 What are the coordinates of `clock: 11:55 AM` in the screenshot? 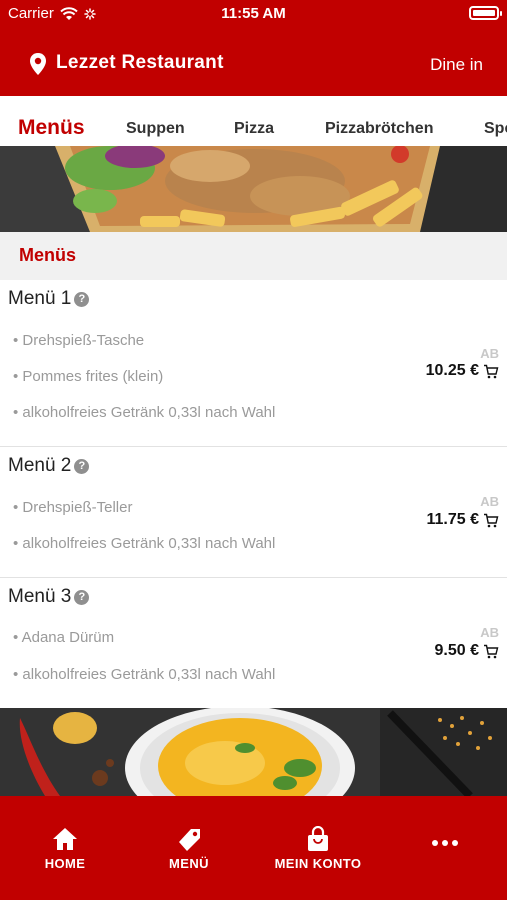 It's located at (253, 13).